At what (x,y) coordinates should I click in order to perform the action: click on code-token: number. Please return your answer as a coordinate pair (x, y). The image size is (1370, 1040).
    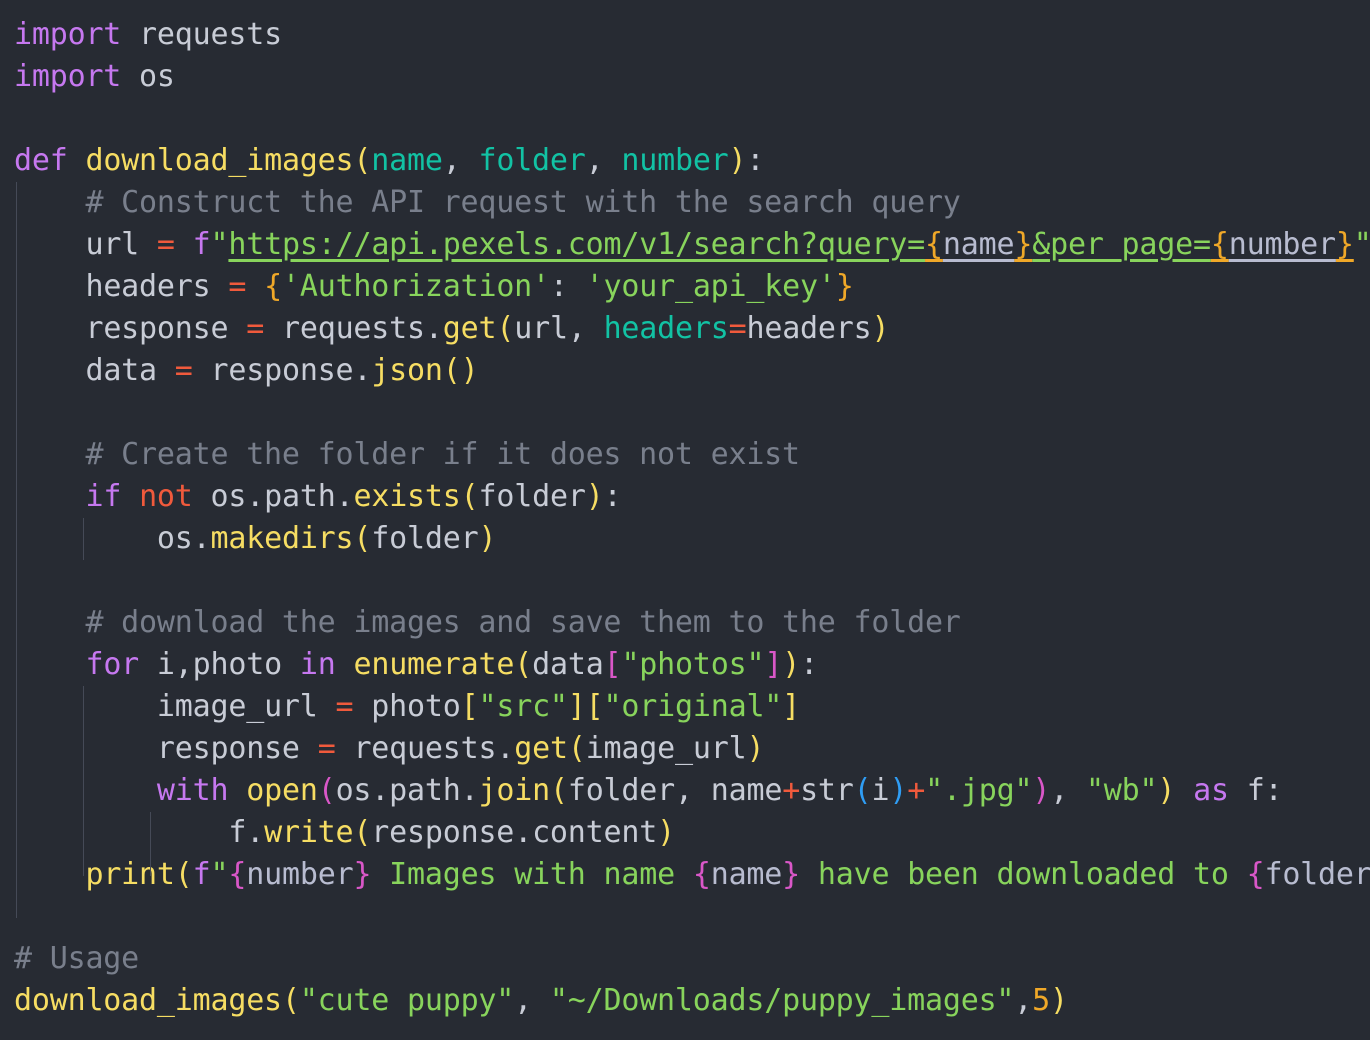
    Looking at the image, I should click on (675, 160).